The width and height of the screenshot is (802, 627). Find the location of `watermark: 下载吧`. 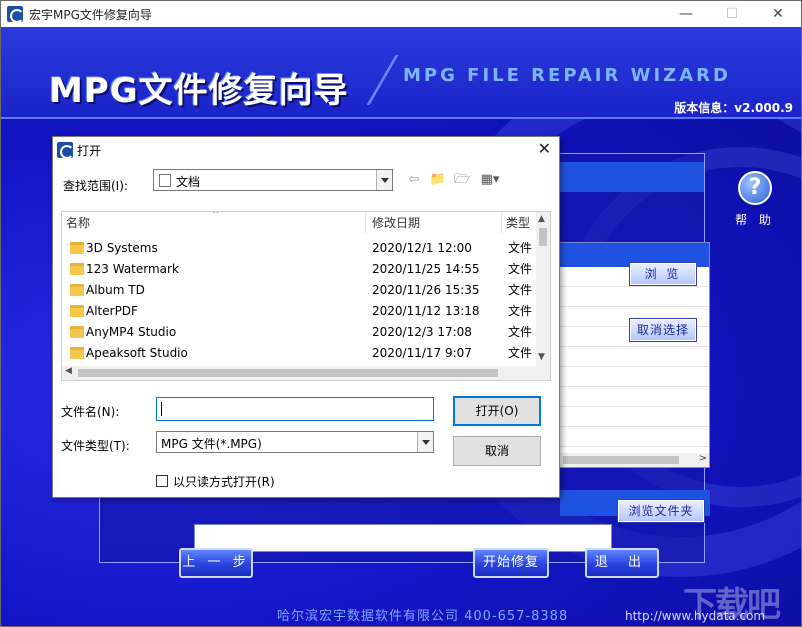

watermark: 下载吧 is located at coordinates (732, 605).